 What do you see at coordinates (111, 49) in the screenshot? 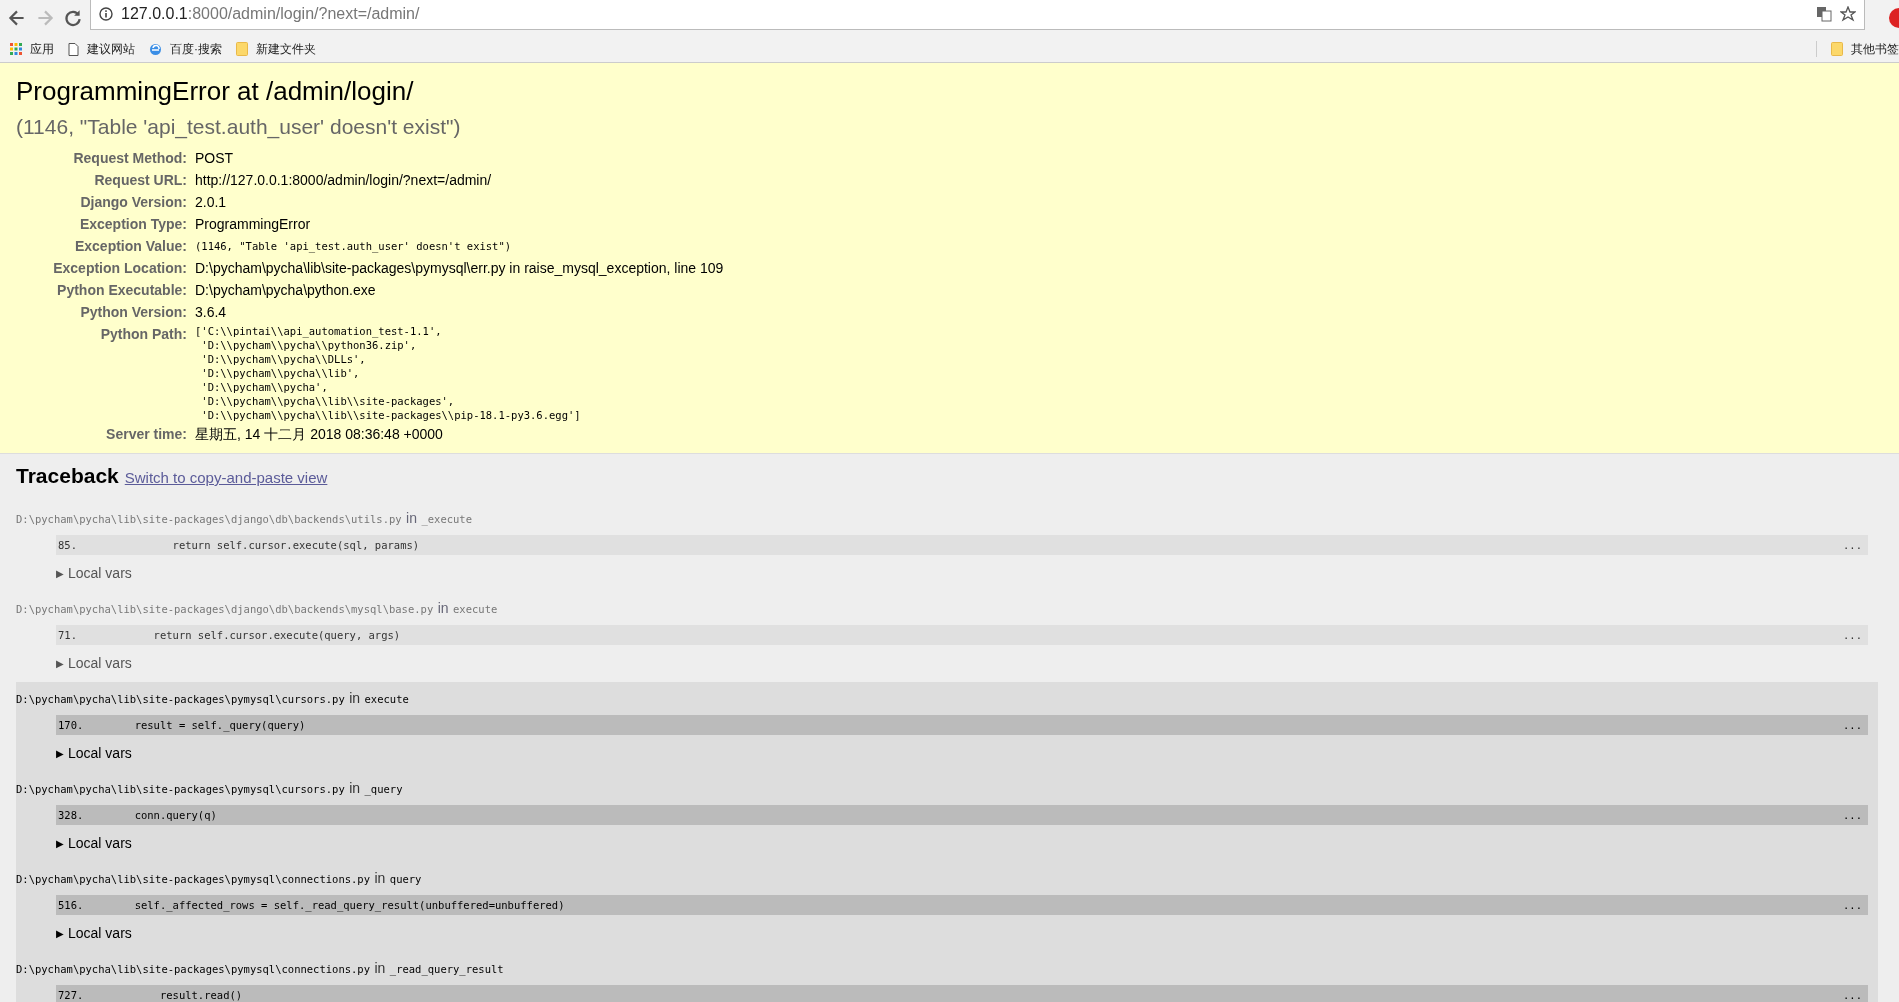
I see `bookmark-item: 建议网站` at bounding box center [111, 49].